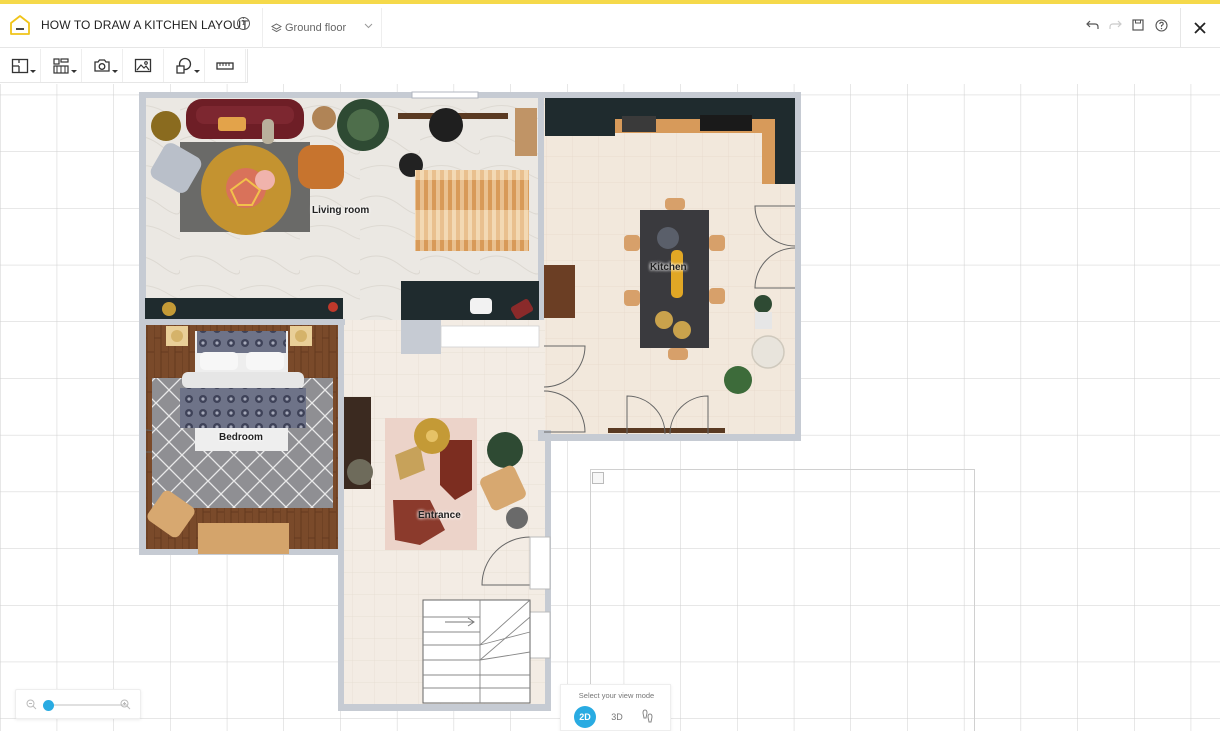  I want to click on rug-flower-center, so click(432, 436).